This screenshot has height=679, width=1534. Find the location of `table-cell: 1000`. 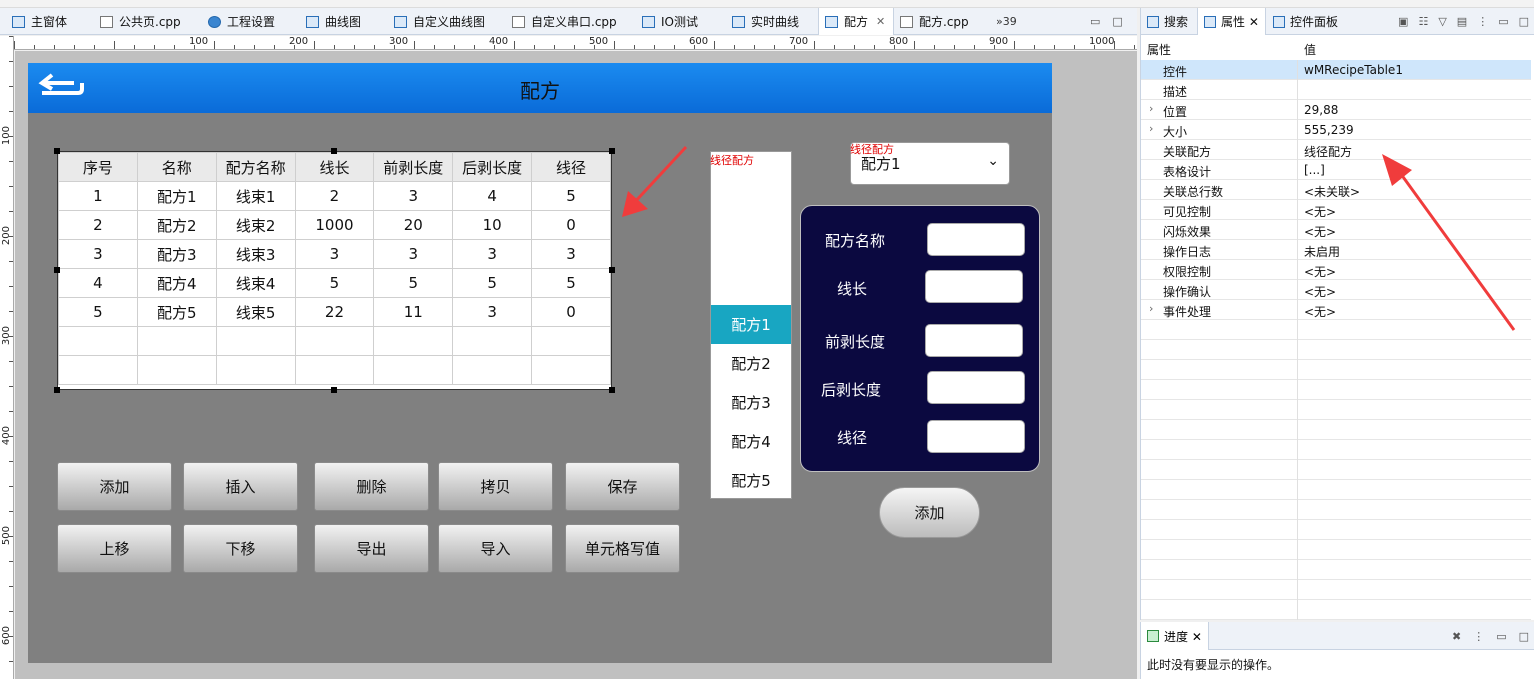

table-cell: 1000 is located at coordinates (334, 225).